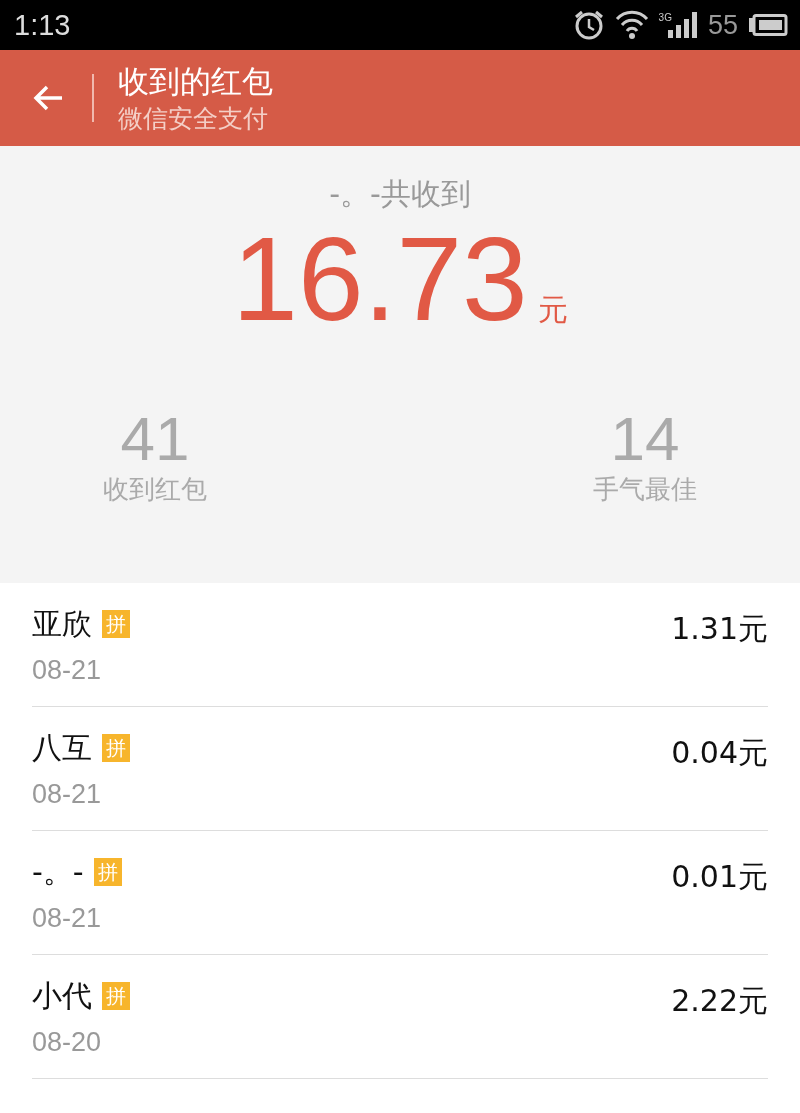 This screenshot has width=800, height=1113. I want to click on currency-unit: 元, so click(552, 310).